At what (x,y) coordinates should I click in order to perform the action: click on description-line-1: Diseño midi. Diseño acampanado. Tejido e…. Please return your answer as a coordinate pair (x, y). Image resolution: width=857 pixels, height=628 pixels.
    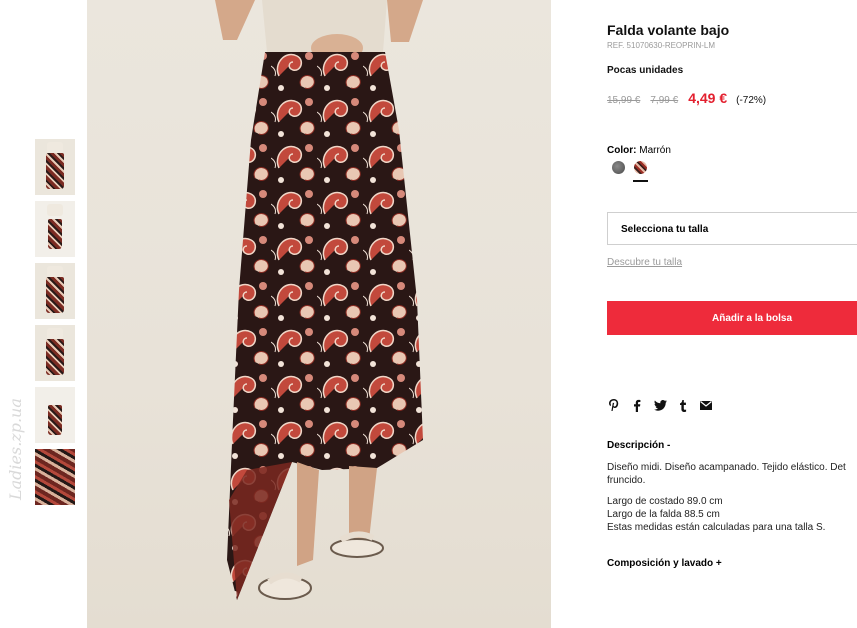
    Looking at the image, I should click on (726, 467).